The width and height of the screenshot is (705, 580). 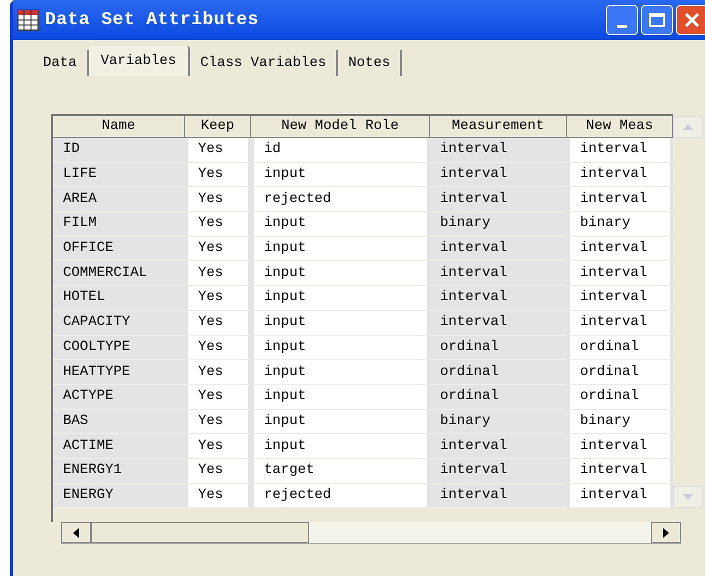 What do you see at coordinates (119, 273) in the screenshot?
I see `table-cell: COMMERCIAL` at bounding box center [119, 273].